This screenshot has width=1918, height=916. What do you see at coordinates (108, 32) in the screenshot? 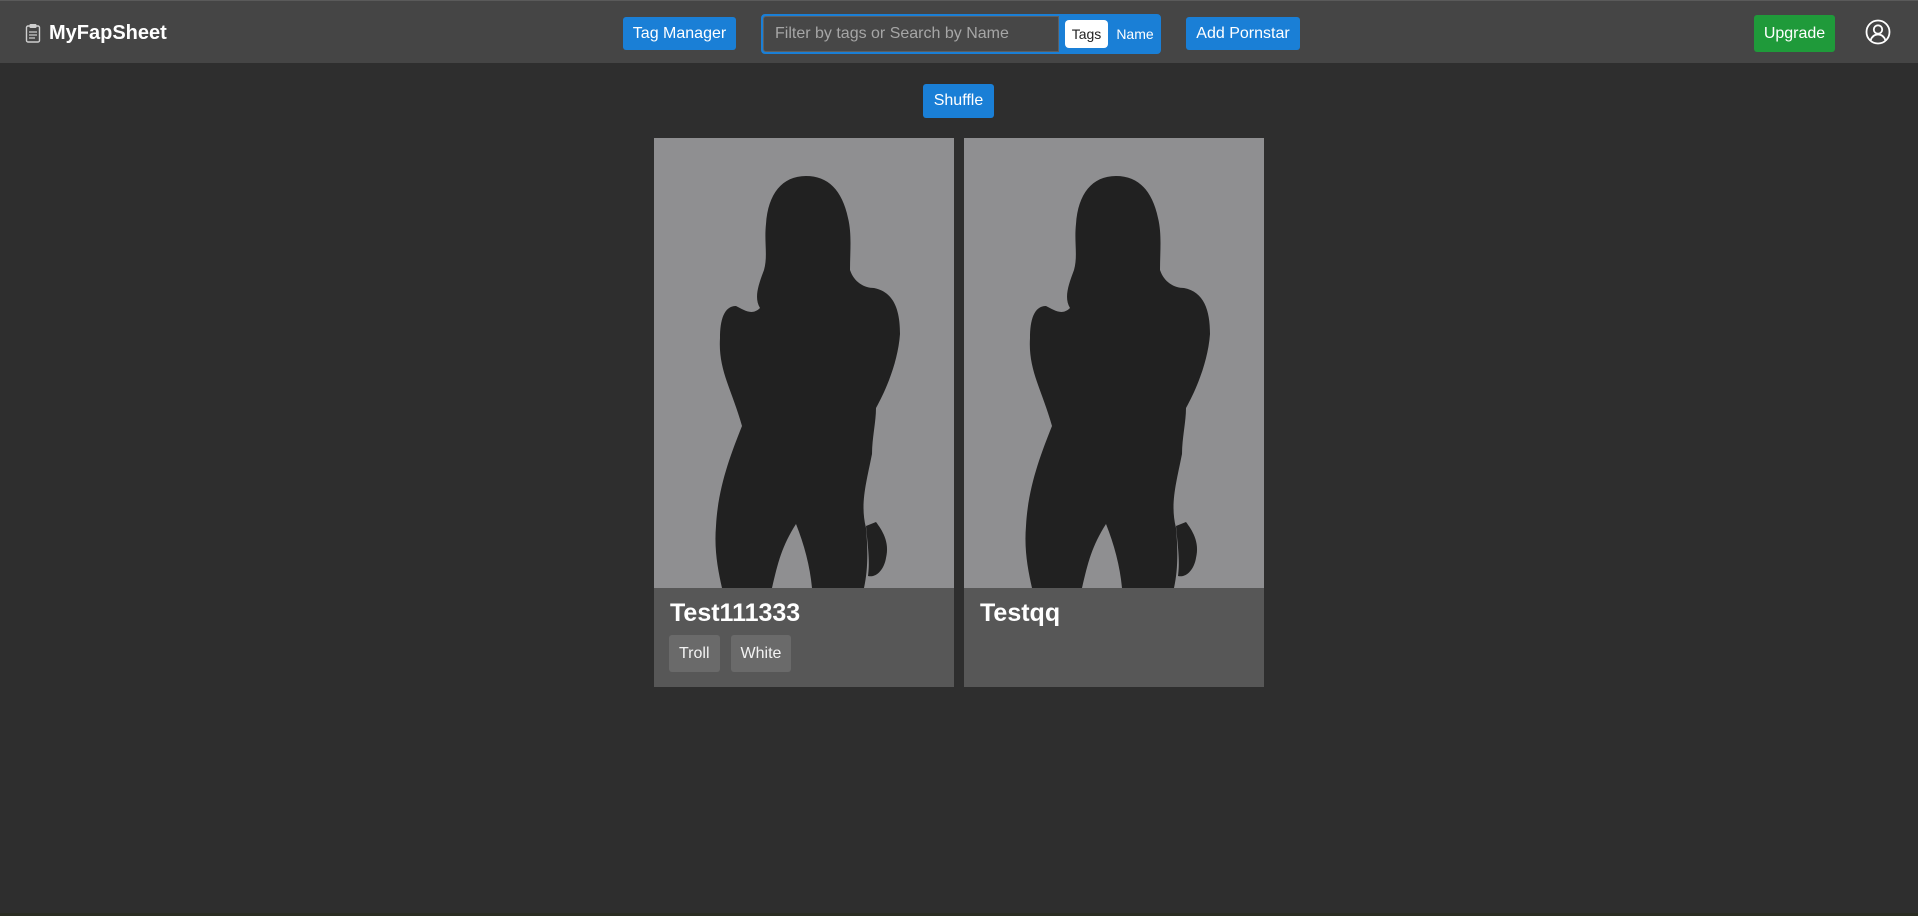
I see `brand-title: MyFapSheet` at bounding box center [108, 32].